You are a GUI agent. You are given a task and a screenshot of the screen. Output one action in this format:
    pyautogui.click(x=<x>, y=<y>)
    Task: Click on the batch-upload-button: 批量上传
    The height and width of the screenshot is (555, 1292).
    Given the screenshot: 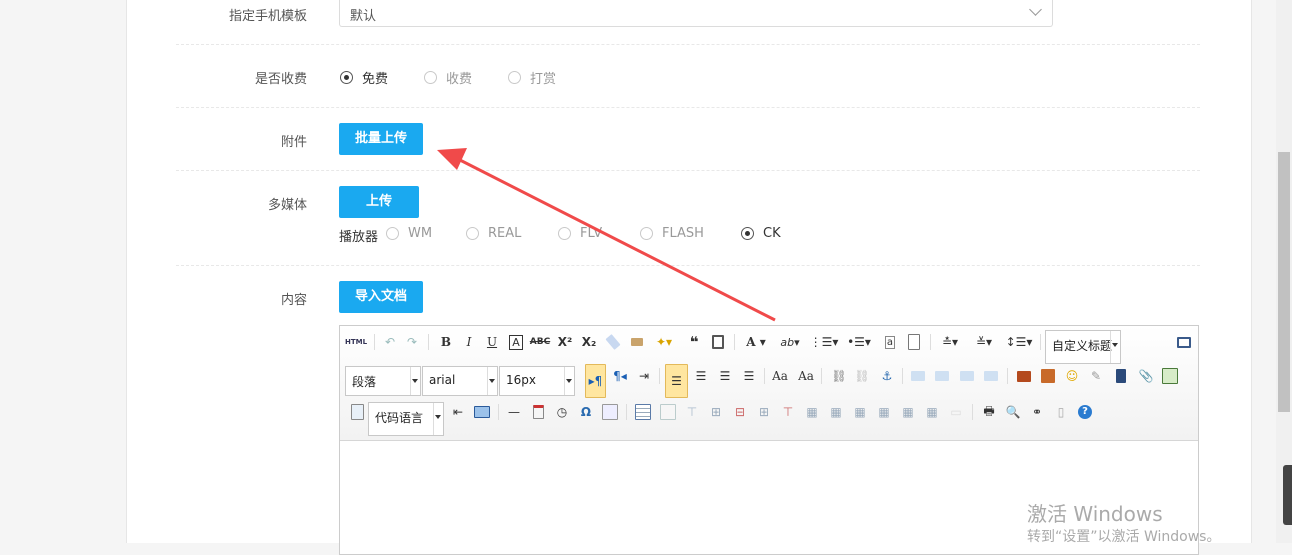 What is the action you would take?
    pyautogui.click(x=381, y=139)
    